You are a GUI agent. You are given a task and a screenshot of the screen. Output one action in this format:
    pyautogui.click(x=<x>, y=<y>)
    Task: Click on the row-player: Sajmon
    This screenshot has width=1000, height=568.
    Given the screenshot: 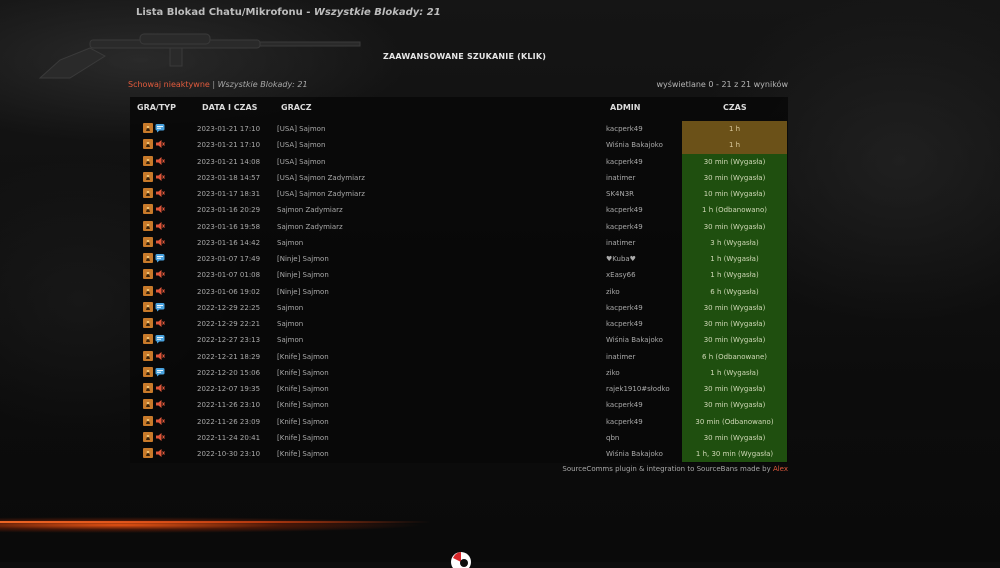 What is the action you would take?
    pyautogui.click(x=290, y=242)
    